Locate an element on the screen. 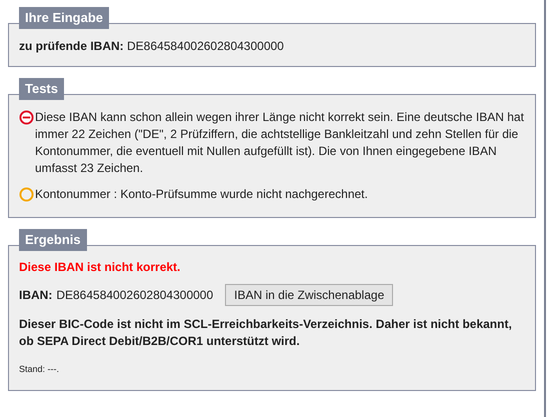  stand-text: Stand: ---. is located at coordinates (39, 369).